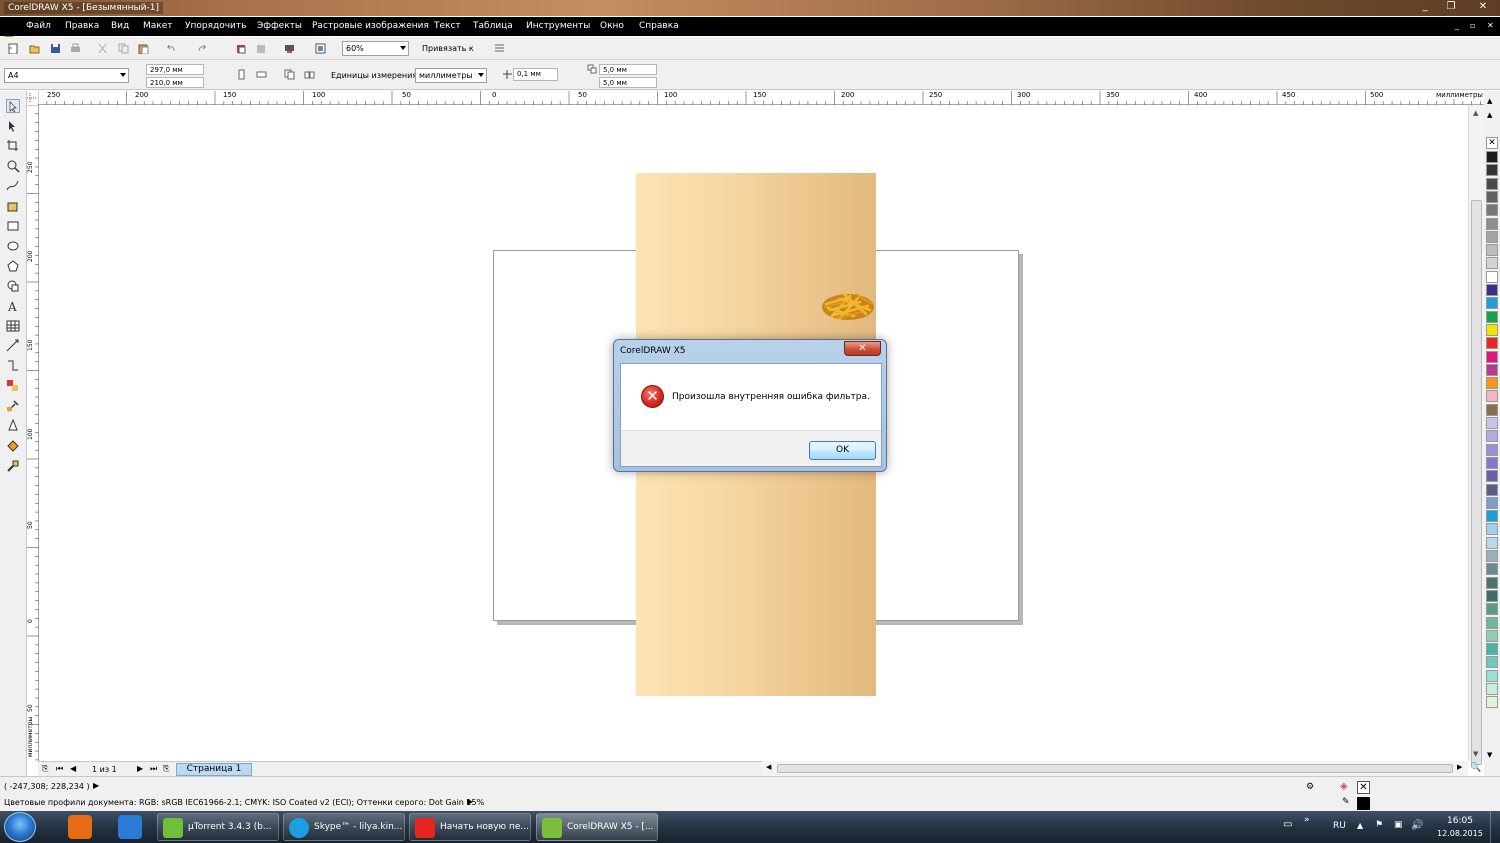 The height and width of the screenshot is (843, 1500). I want to click on zoom-navigator-icon: 🔍, so click(1475, 768).